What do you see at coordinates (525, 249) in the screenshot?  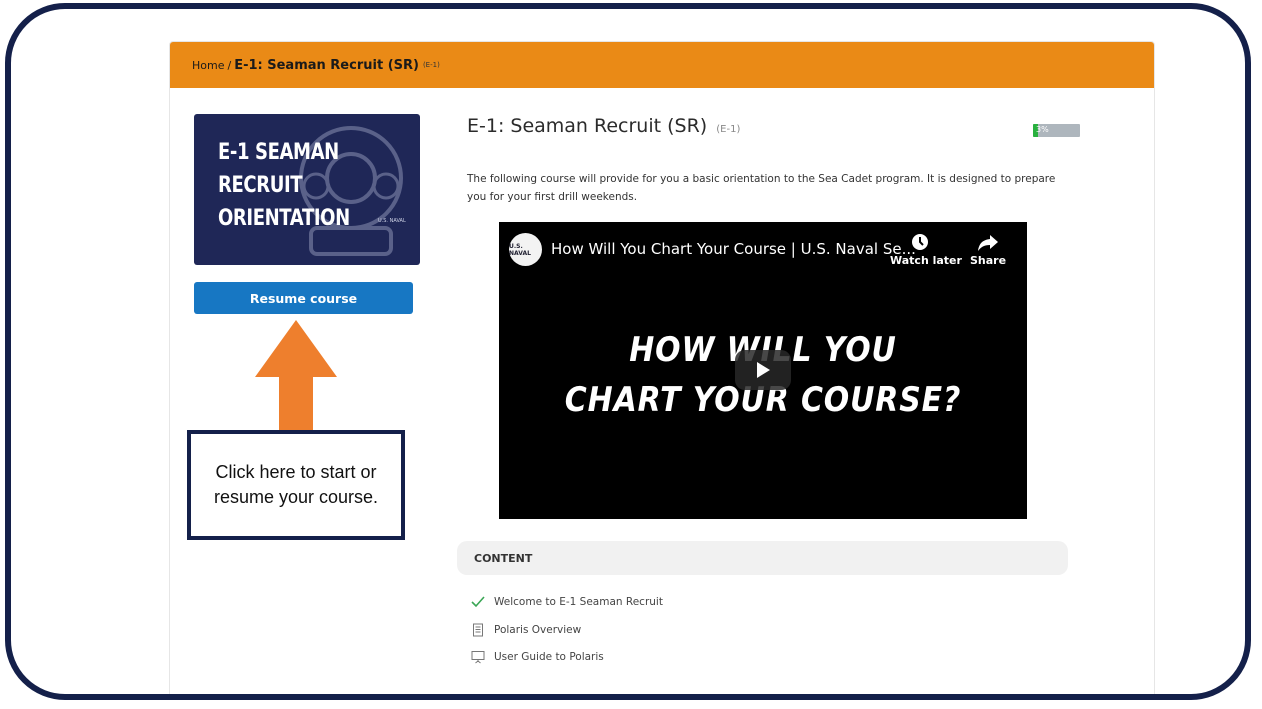 I see `channel-avatar: U.S. NAVAL` at bounding box center [525, 249].